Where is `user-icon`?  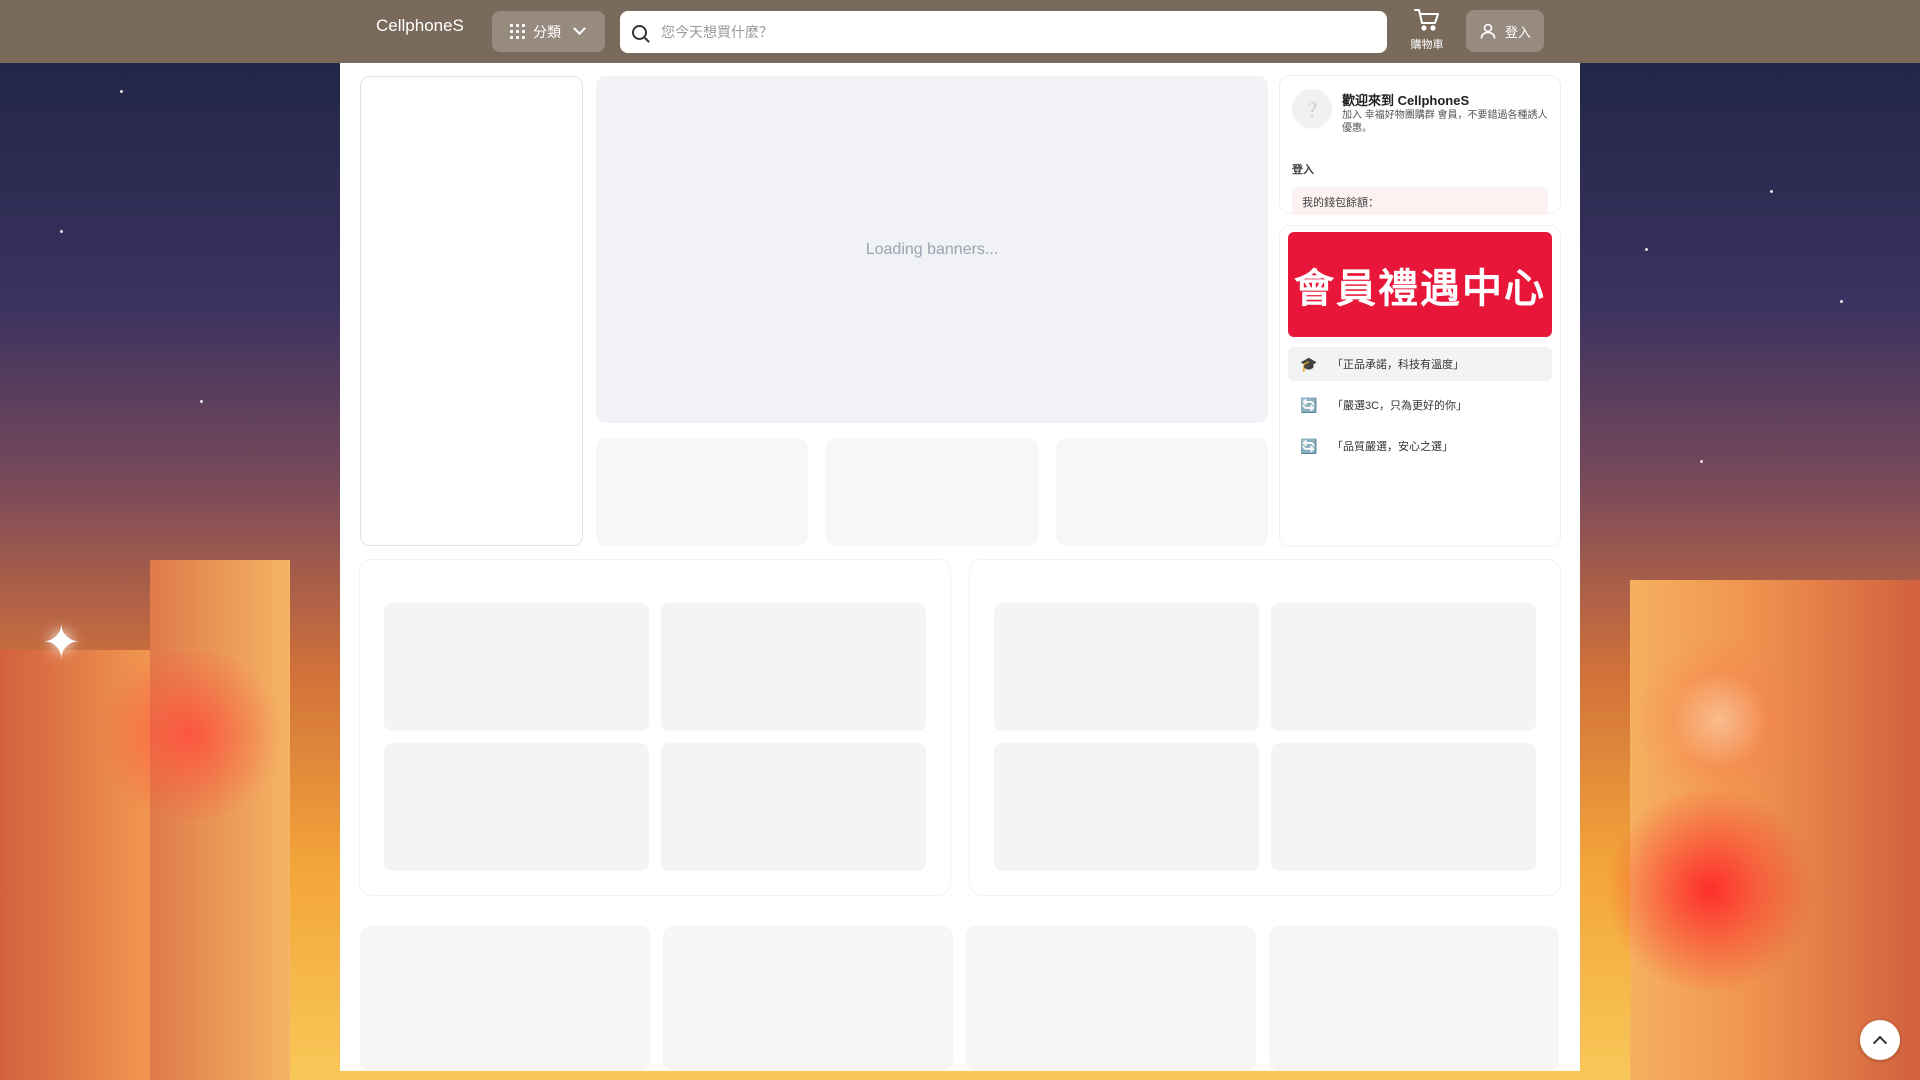
user-icon is located at coordinates (1488, 31).